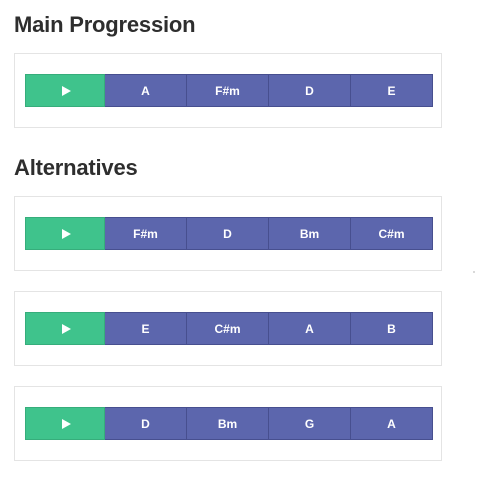 This screenshot has width=477, height=502. I want to click on alternative-progression-card: E C#m A B, so click(228, 328).